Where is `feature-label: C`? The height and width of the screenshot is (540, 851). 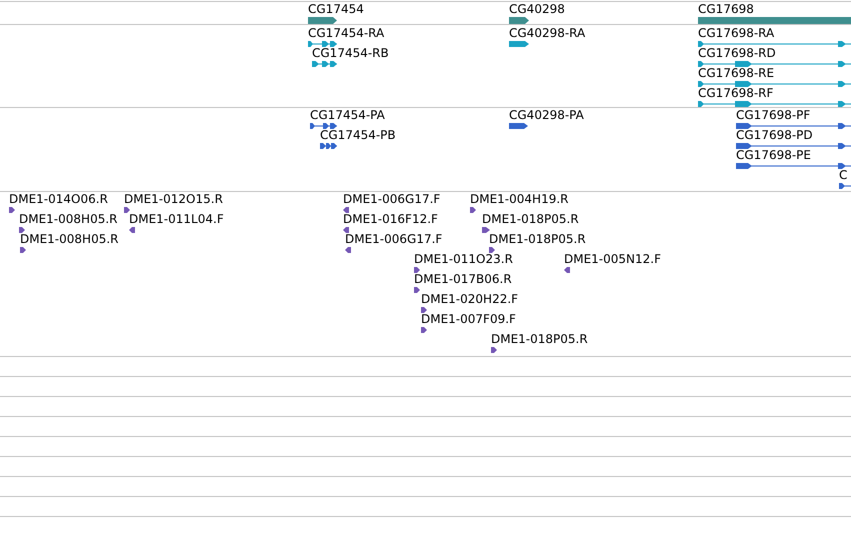 feature-label: C is located at coordinates (843, 175).